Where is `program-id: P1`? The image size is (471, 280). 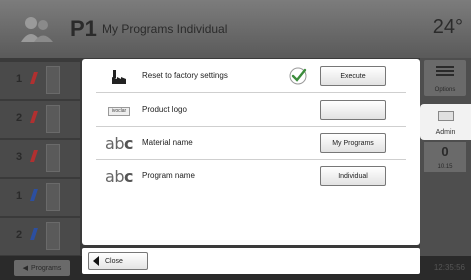 program-id: P1 is located at coordinates (83, 28).